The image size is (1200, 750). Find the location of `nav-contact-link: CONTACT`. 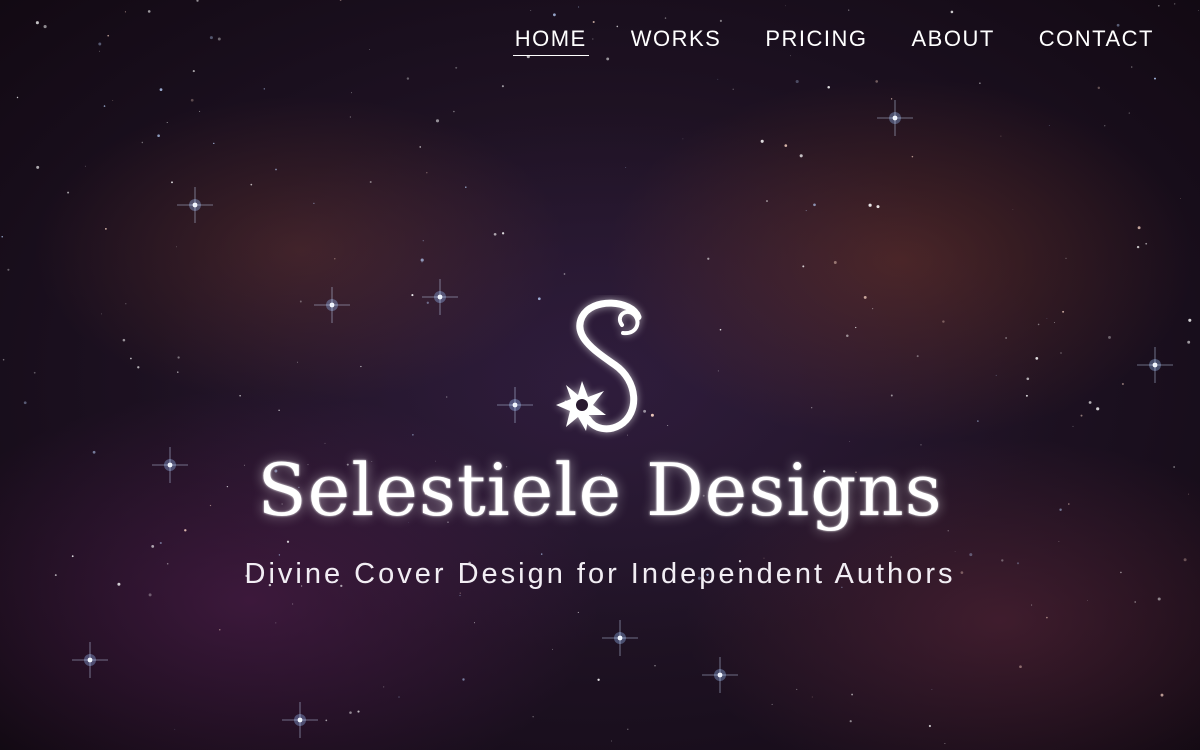

nav-contact-link: CONTACT is located at coordinates (1096, 39).